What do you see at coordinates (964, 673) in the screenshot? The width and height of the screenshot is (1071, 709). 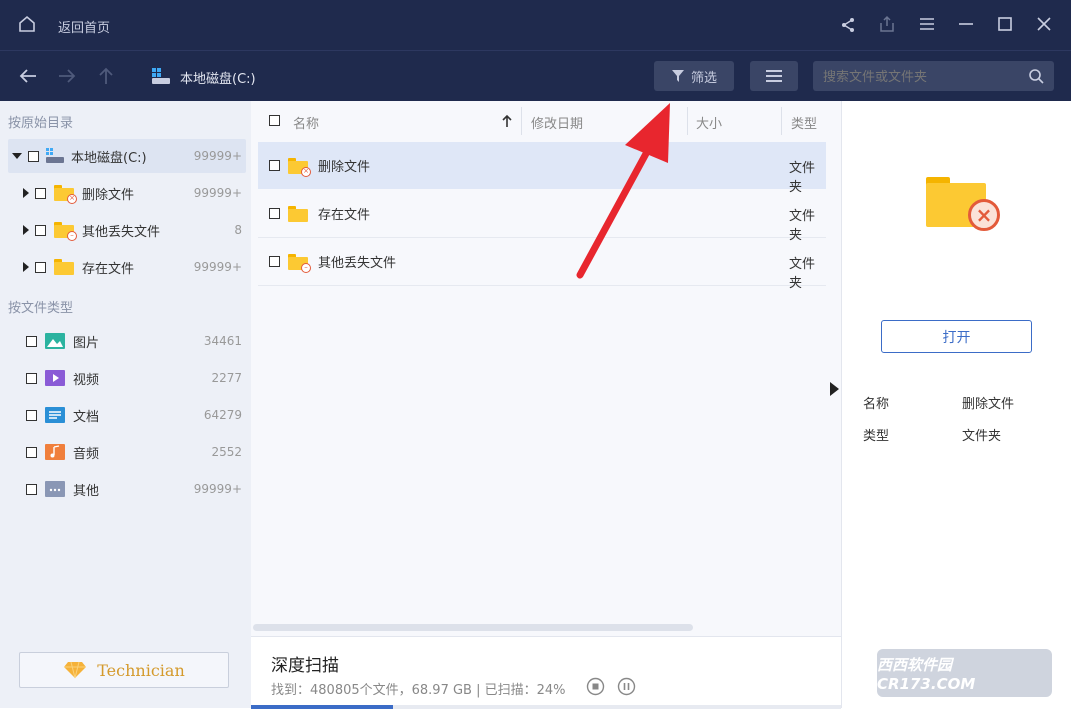 I see `watermark: 西西软件园 CR173.COM` at bounding box center [964, 673].